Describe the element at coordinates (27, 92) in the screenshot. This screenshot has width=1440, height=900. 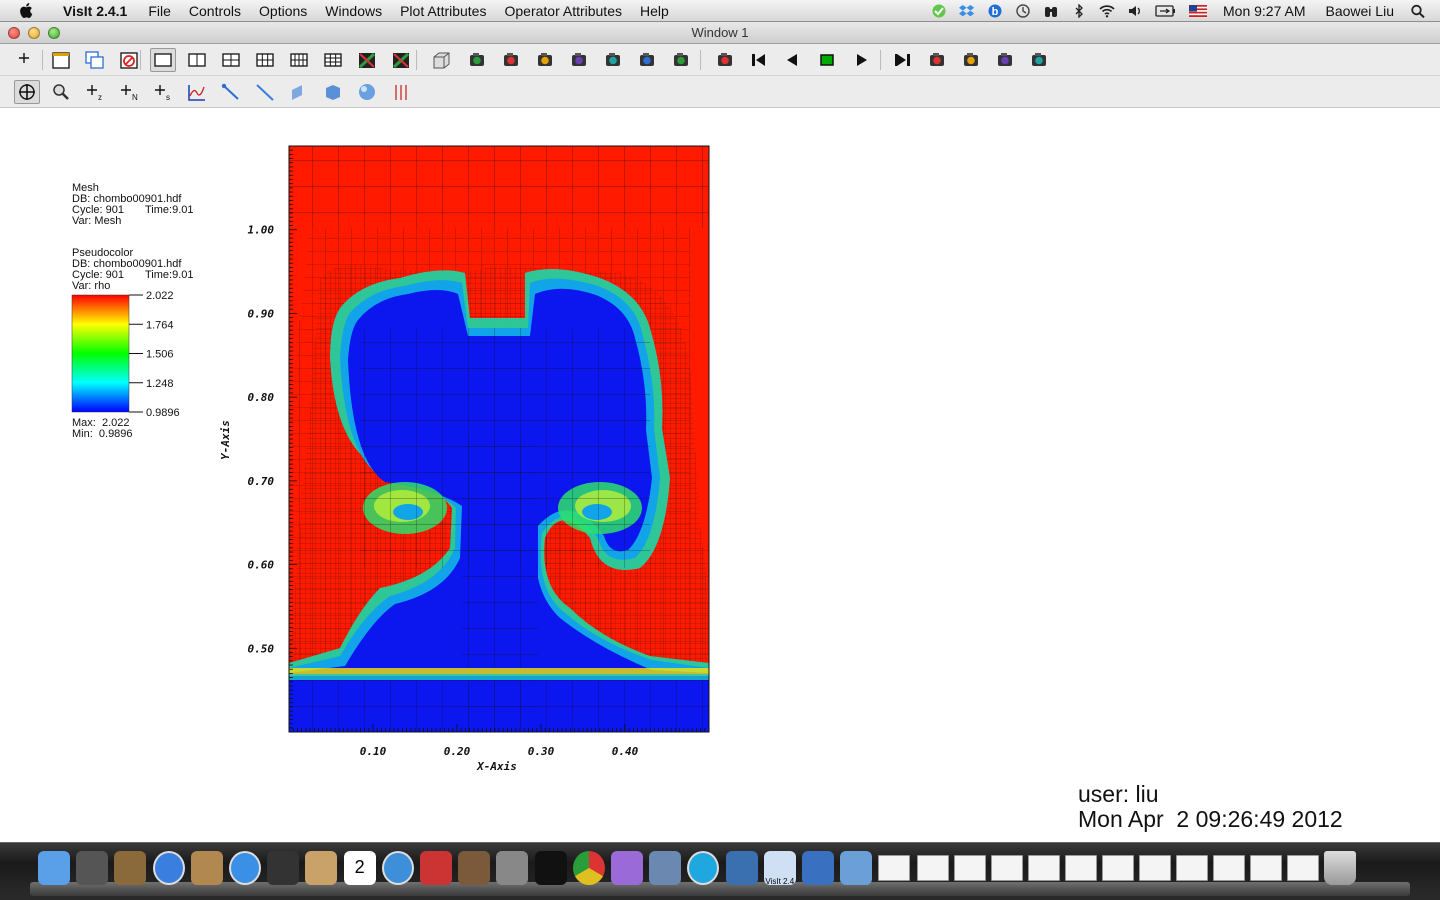
I see `navigate-button` at that location.